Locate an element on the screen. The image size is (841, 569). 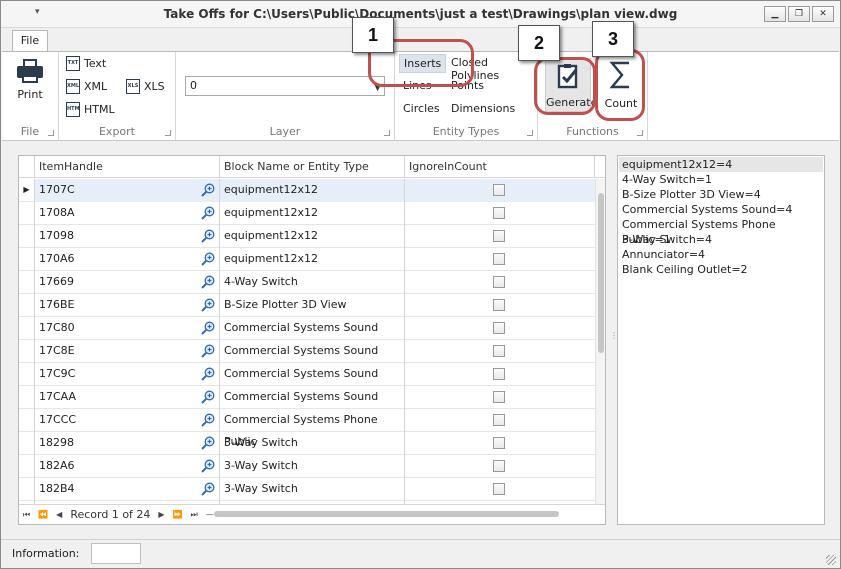
horizontal-scroll-thumb is located at coordinates (386, 514).